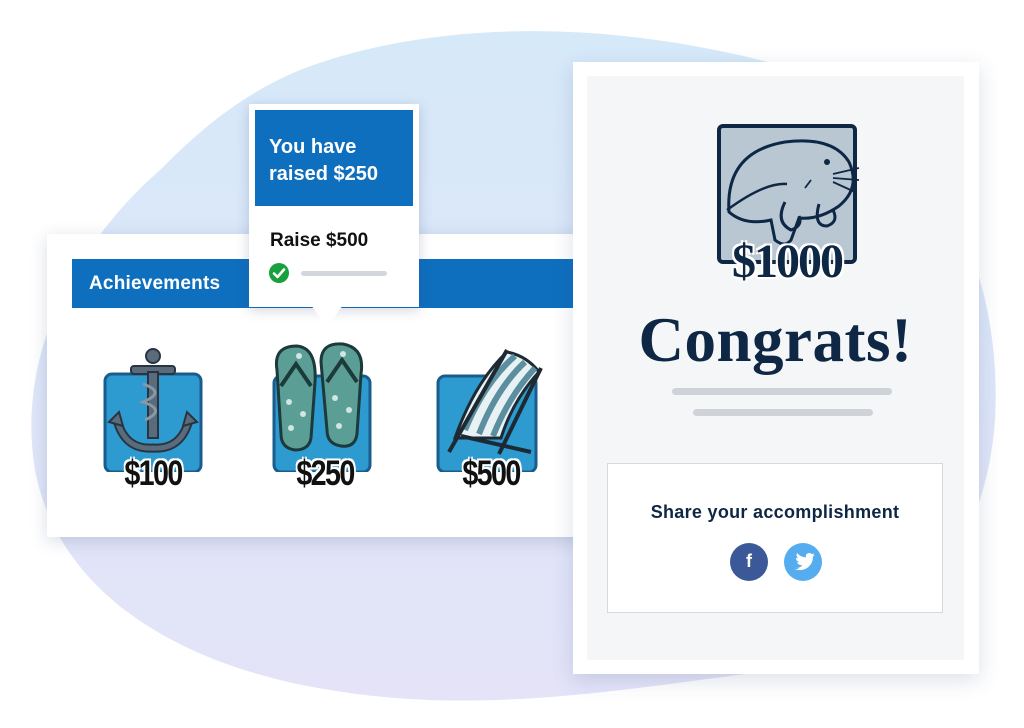 This screenshot has height=728, width=1024. What do you see at coordinates (327, 316) in the screenshot?
I see `tooltip-arrow` at bounding box center [327, 316].